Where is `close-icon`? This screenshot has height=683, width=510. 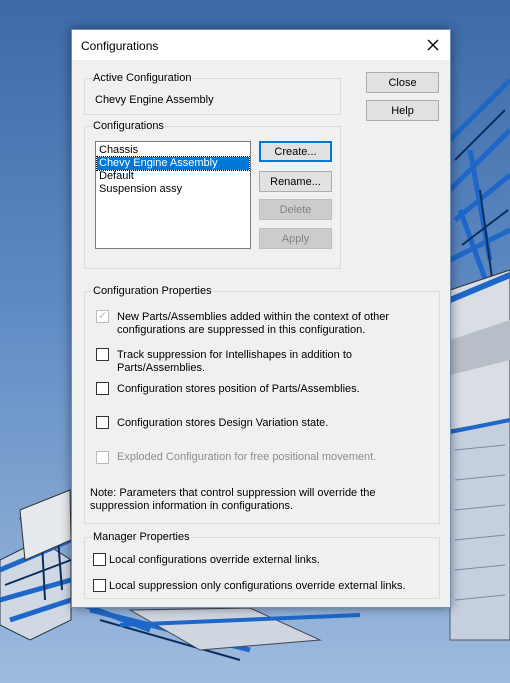
close-icon is located at coordinates (433, 45).